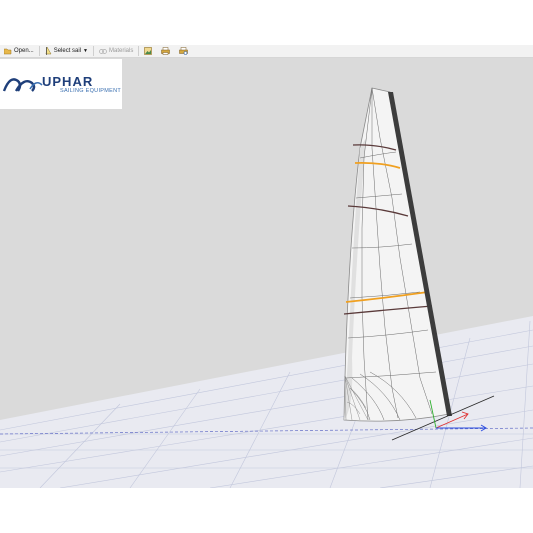  I want to click on print-icon, so click(166, 51).